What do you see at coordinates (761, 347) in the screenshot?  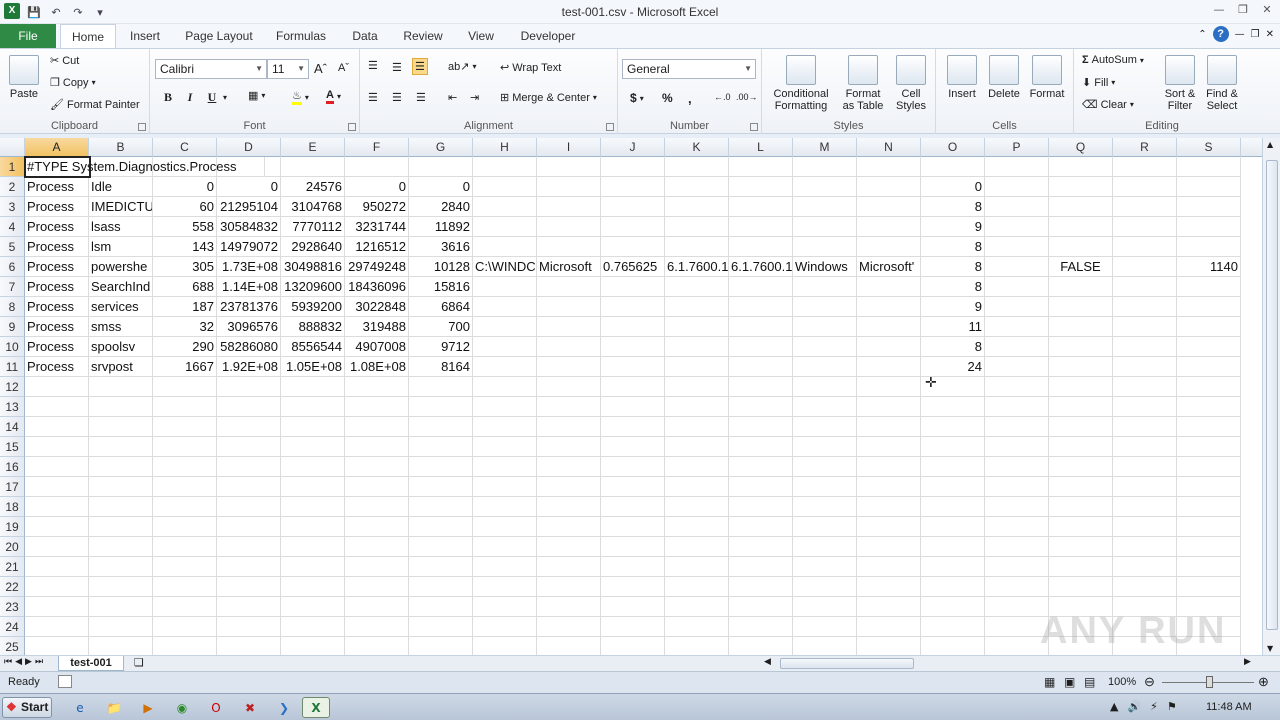 I see `cell-l10` at bounding box center [761, 347].